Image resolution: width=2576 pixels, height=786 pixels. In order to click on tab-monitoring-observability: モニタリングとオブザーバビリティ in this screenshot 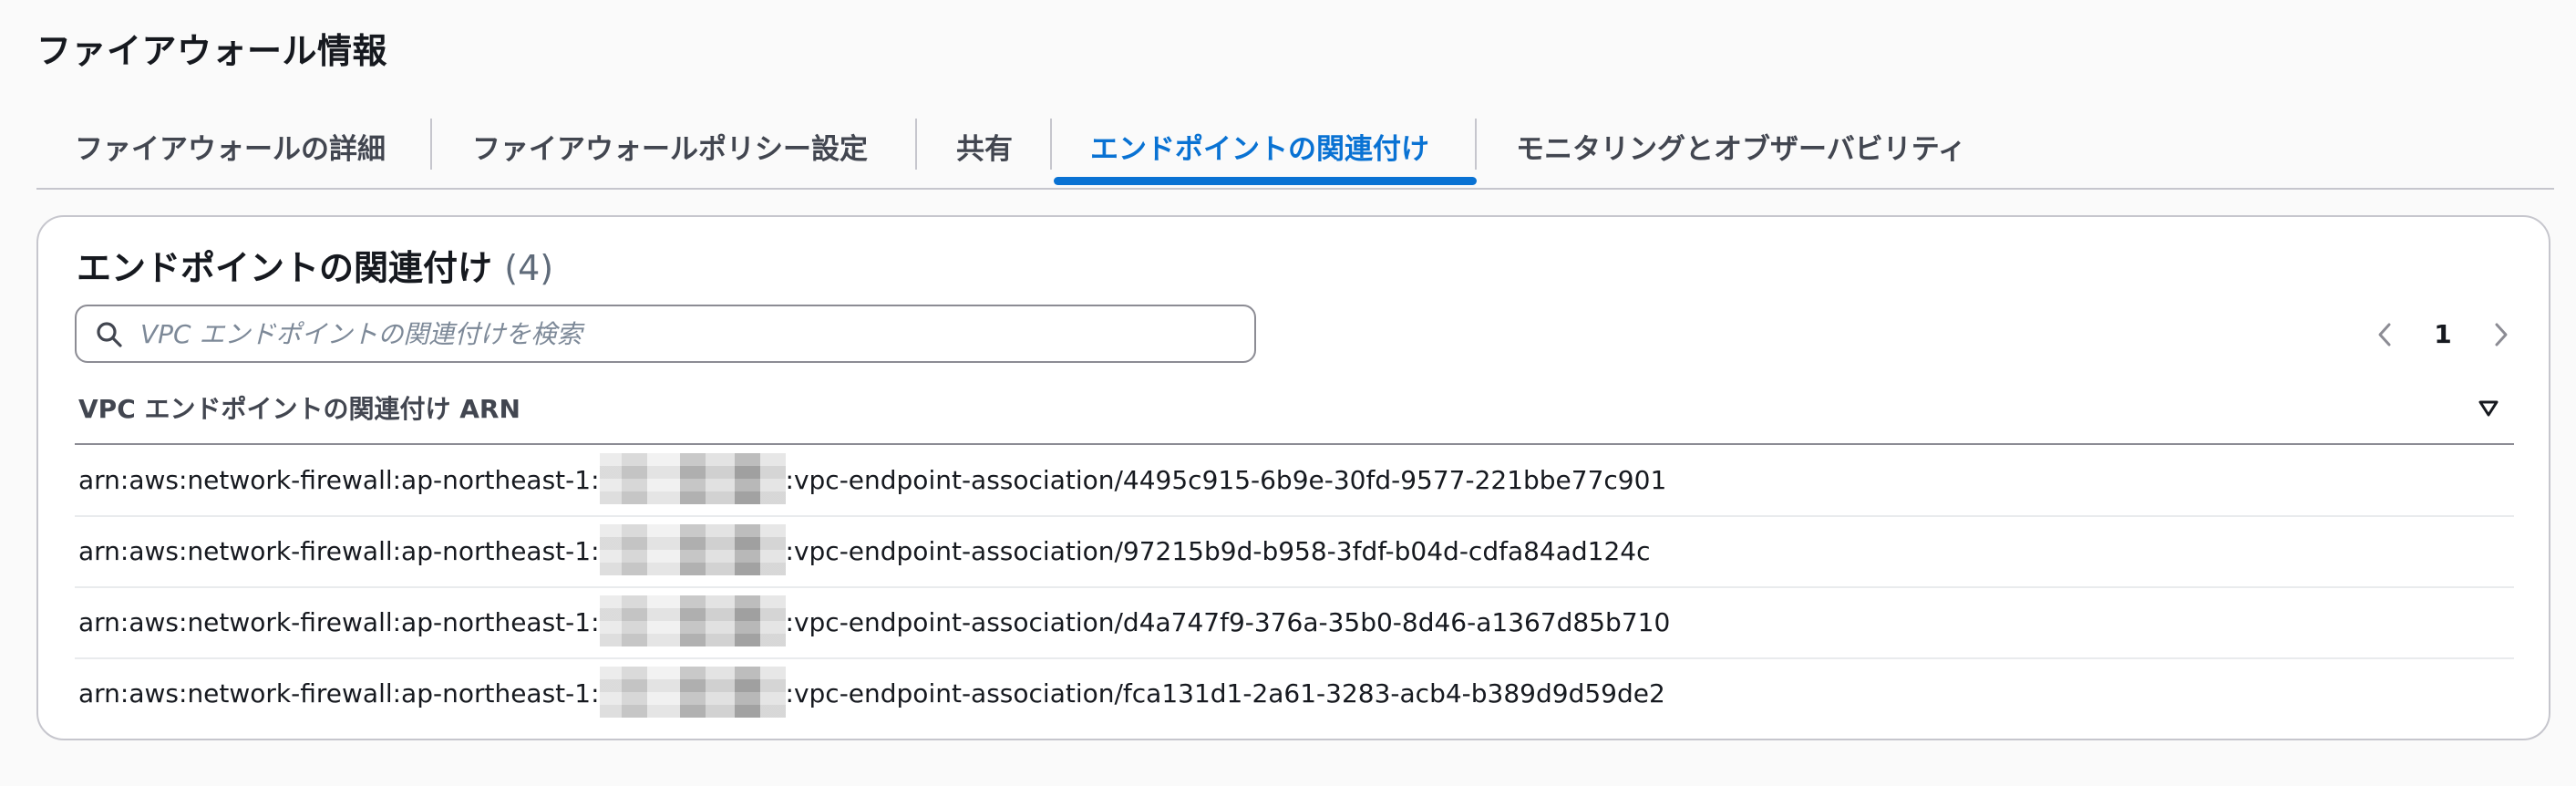, I will do `click(1741, 149)`.